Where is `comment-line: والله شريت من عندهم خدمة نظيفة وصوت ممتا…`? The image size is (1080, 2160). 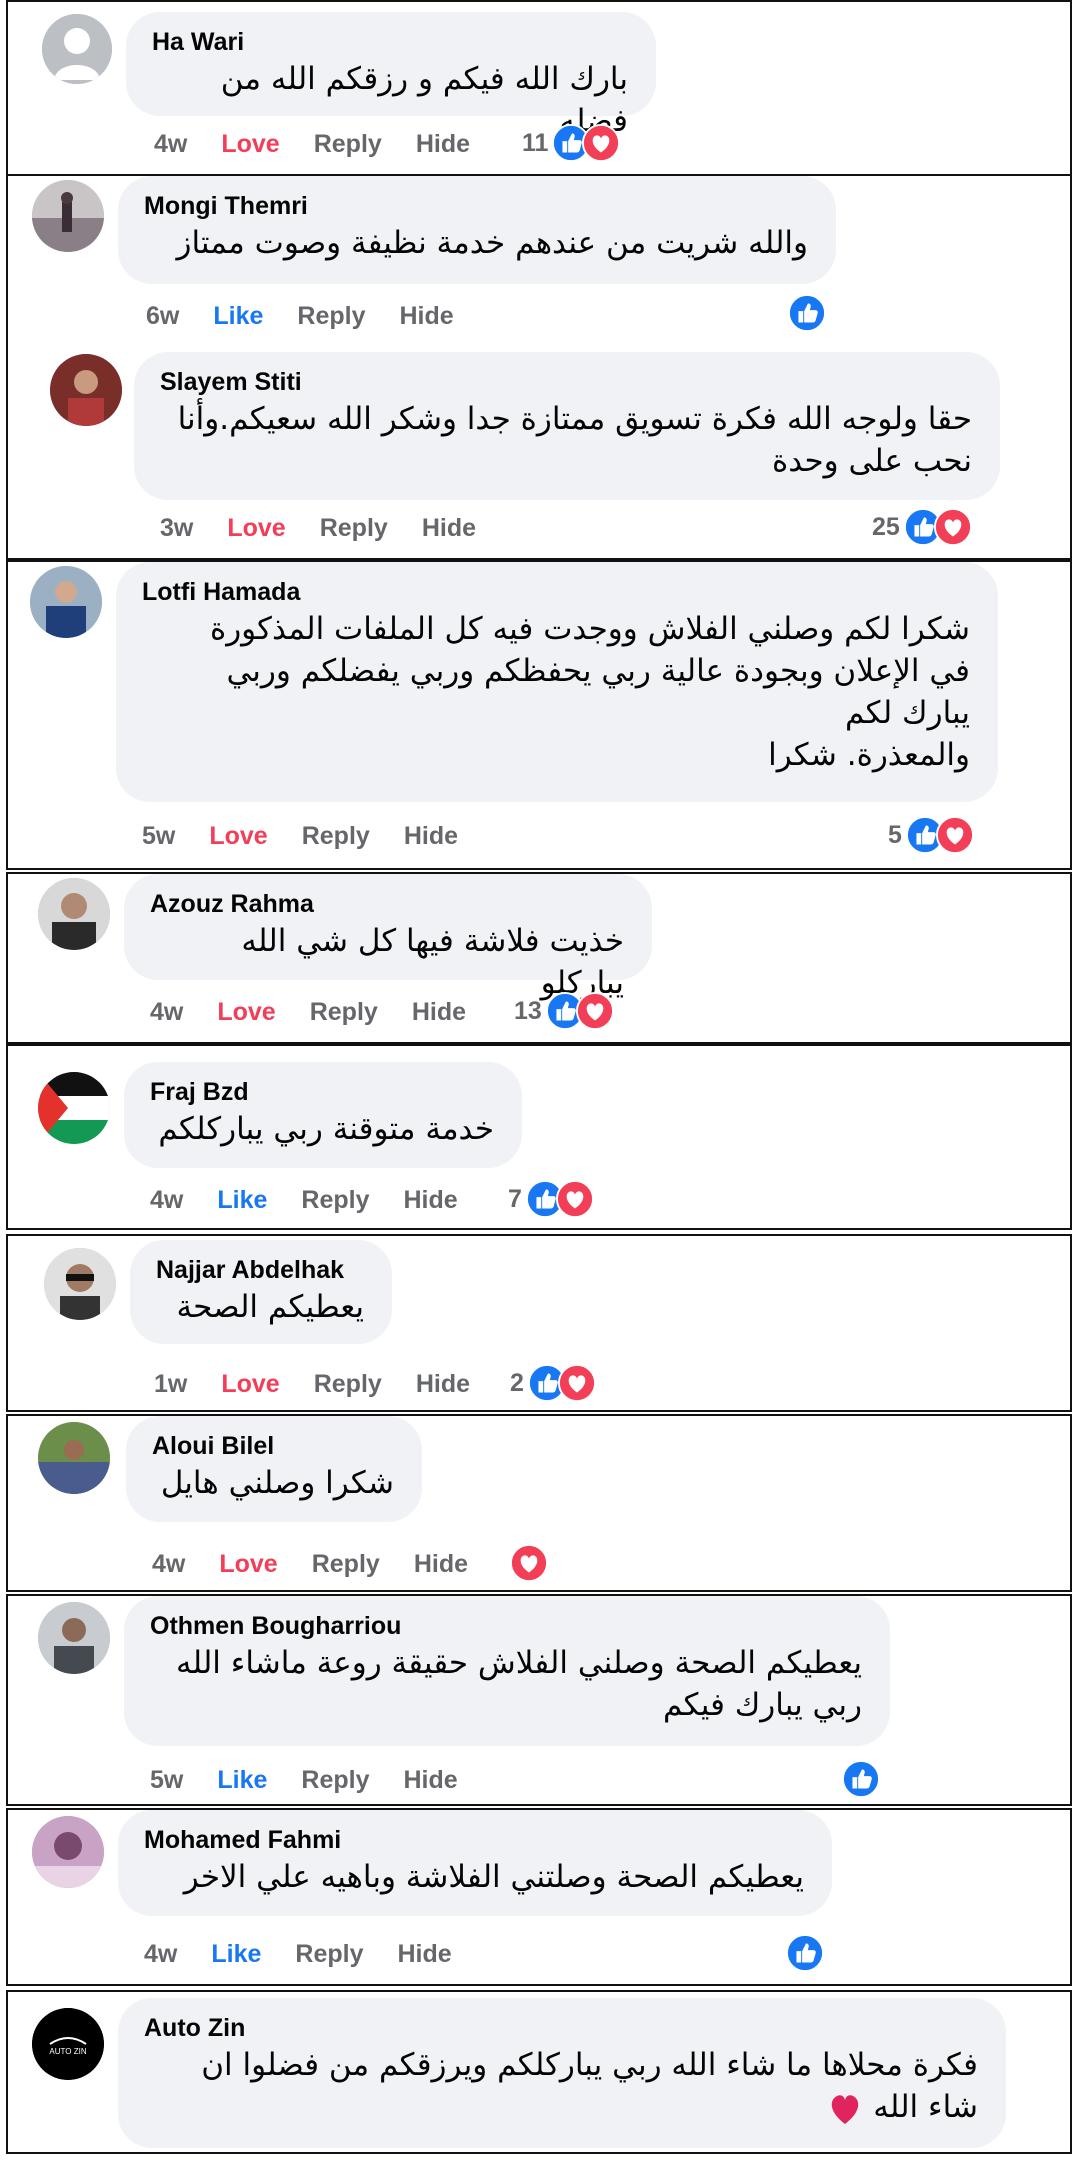 comment-line: والله شريت من عندهم خدمة نظيفة وصوت ممتا… is located at coordinates (492, 243).